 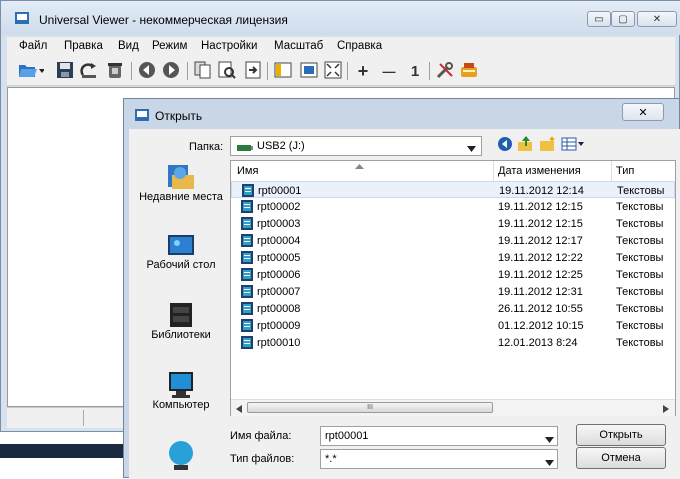 I want to click on file-row: rpt00008 26.11.2012 10:55 Текстовы, so click(x=453, y=308).